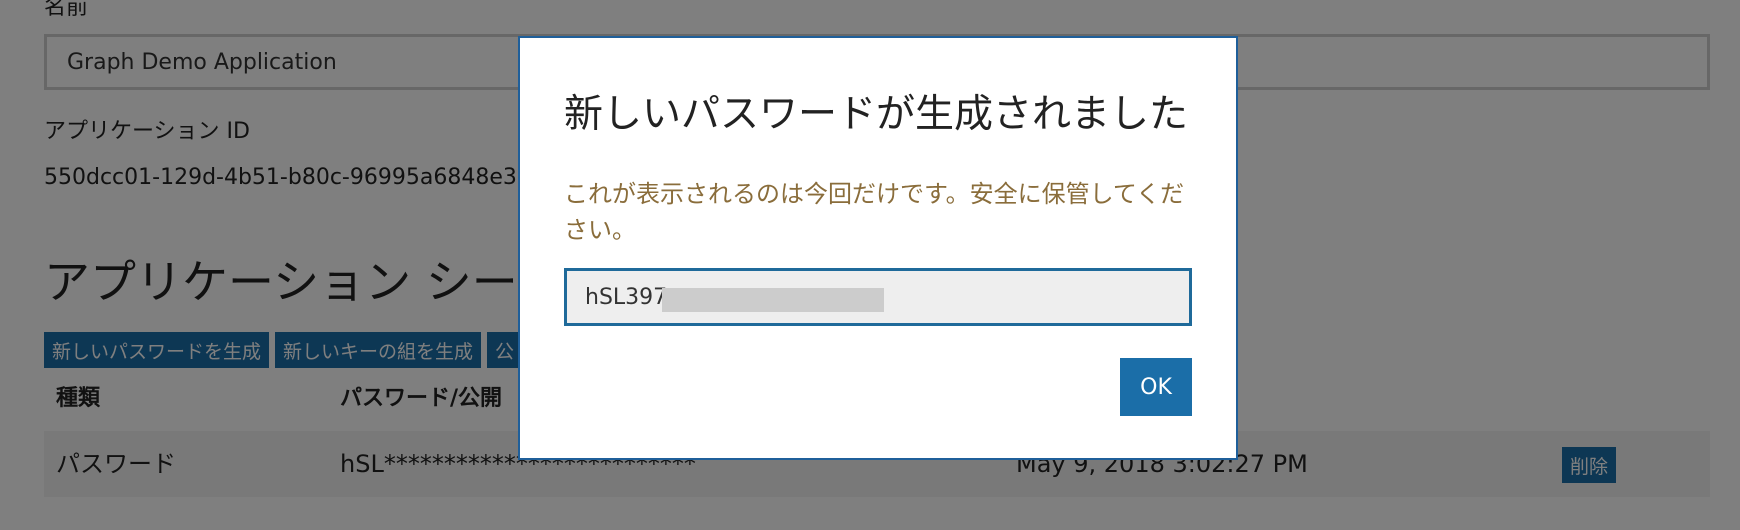 The width and height of the screenshot is (1740, 530). What do you see at coordinates (1156, 387) in the screenshot?
I see `ok-button: OK` at bounding box center [1156, 387].